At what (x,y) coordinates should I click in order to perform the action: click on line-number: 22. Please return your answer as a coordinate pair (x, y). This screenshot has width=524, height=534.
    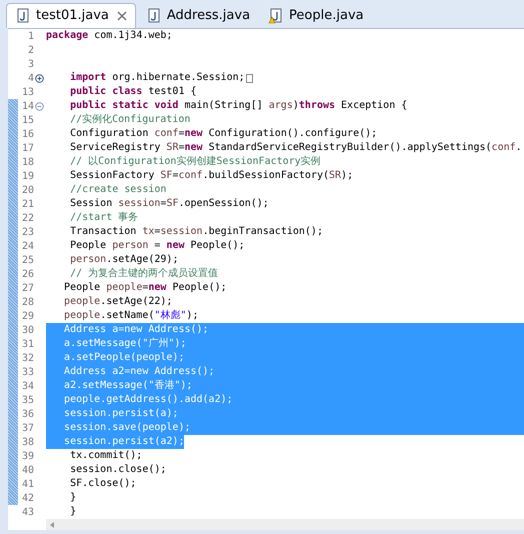
    Looking at the image, I should click on (27, 219).